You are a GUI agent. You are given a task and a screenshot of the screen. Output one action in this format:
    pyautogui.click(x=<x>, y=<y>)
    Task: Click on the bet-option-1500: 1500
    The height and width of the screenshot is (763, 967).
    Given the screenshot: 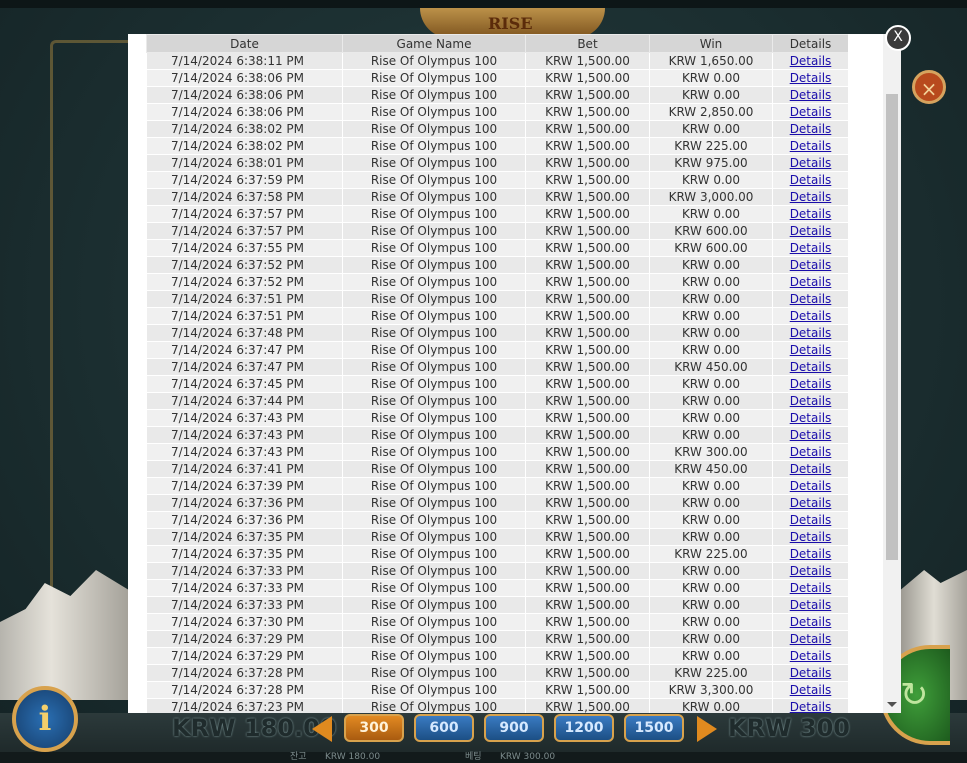 What is the action you would take?
    pyautogui.click(x=654, y=728)
    